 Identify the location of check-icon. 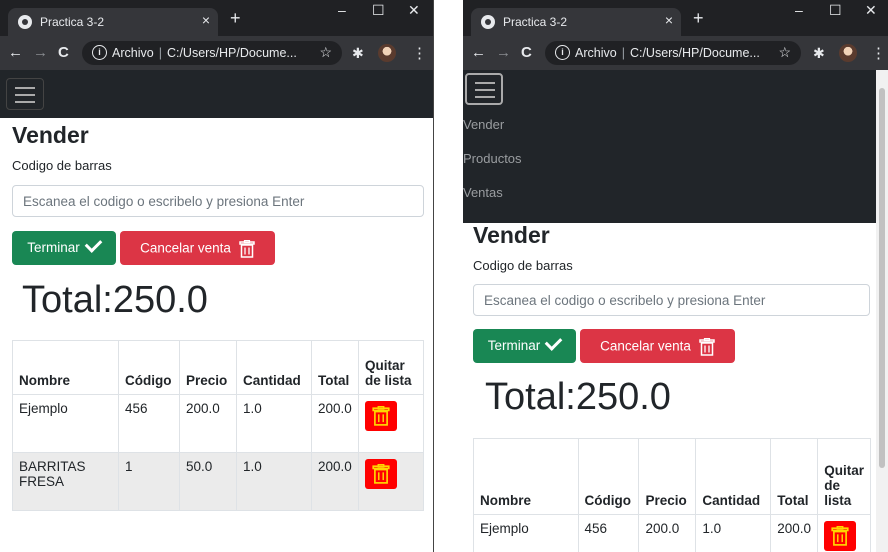
(93, 244).